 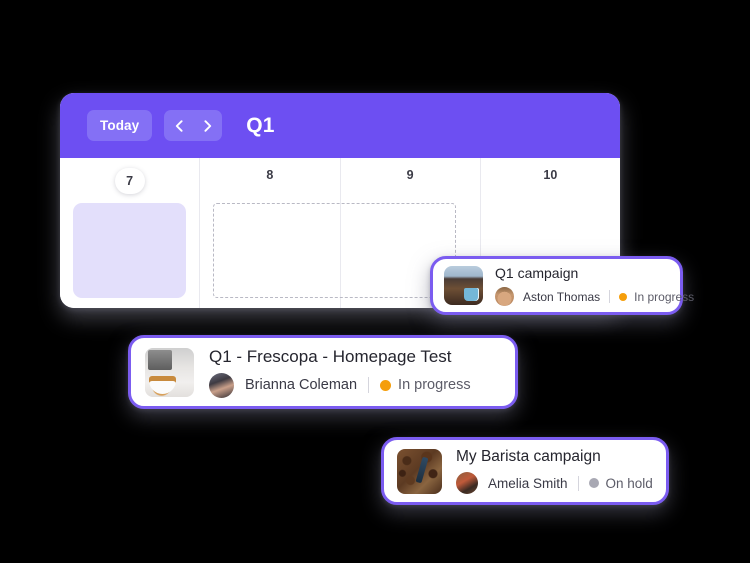 I want to click on status-badge: On hold, so click(x=620, y=483).